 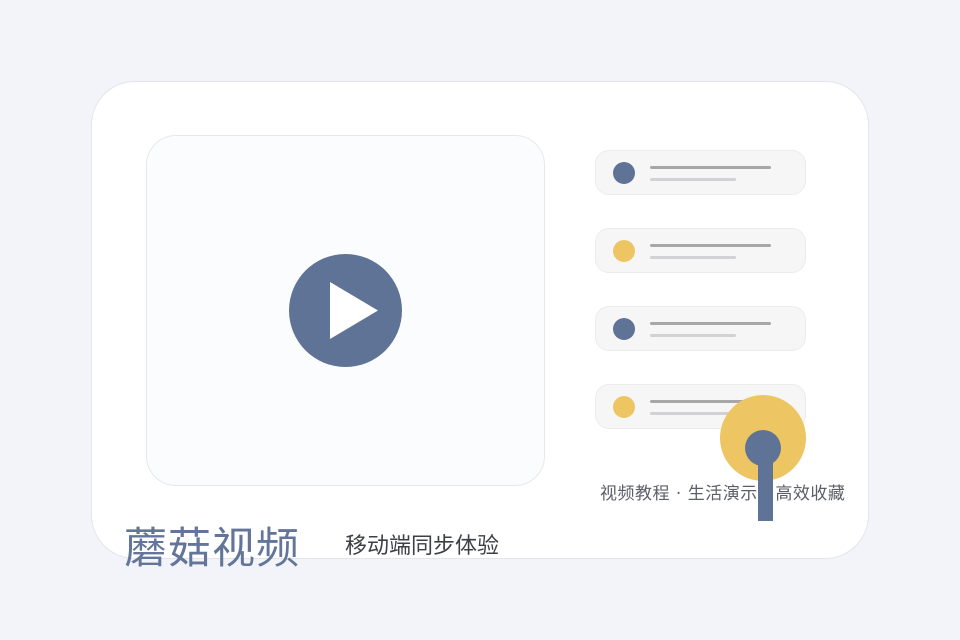 I want to click on play-button, so click(x=345, y=310).